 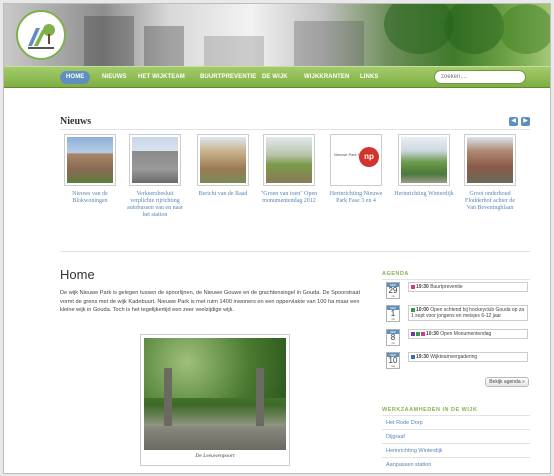 What do you see at coordinates (393, 337) in the screenshot?
I see `date-badge: SEP 8 za` at bounding box center [393, 337].